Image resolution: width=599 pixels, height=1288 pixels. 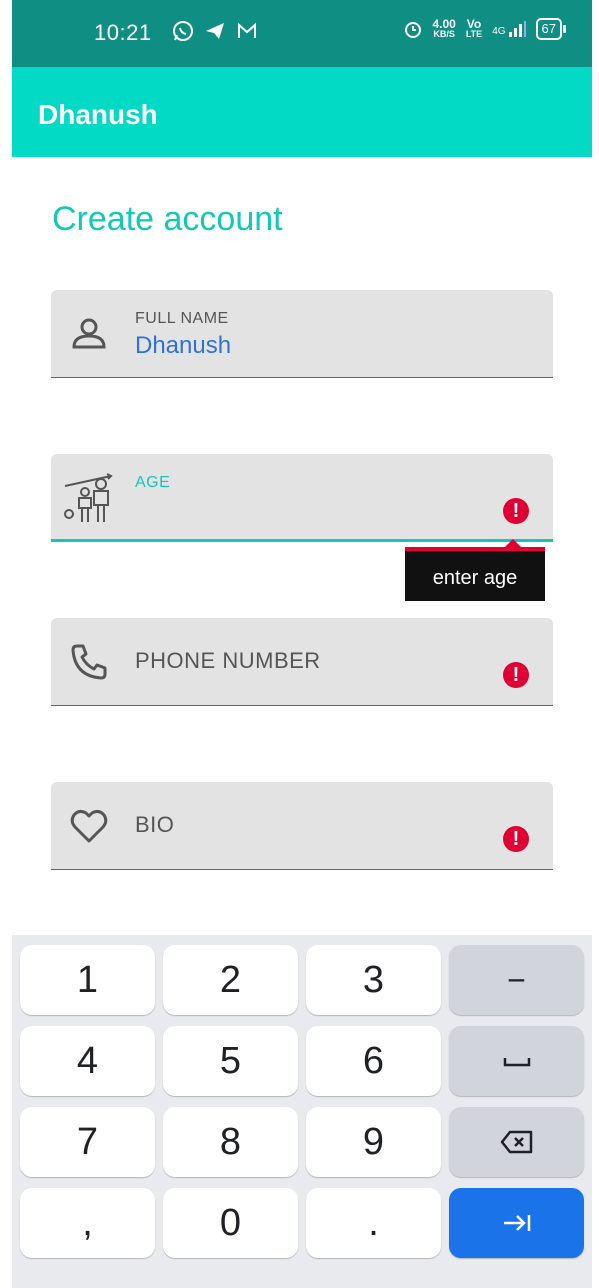 What do you see at coordinates (302, 112) in the screenshot?
I see `app-bar: Dhanush` at bounding box center [302, 112].